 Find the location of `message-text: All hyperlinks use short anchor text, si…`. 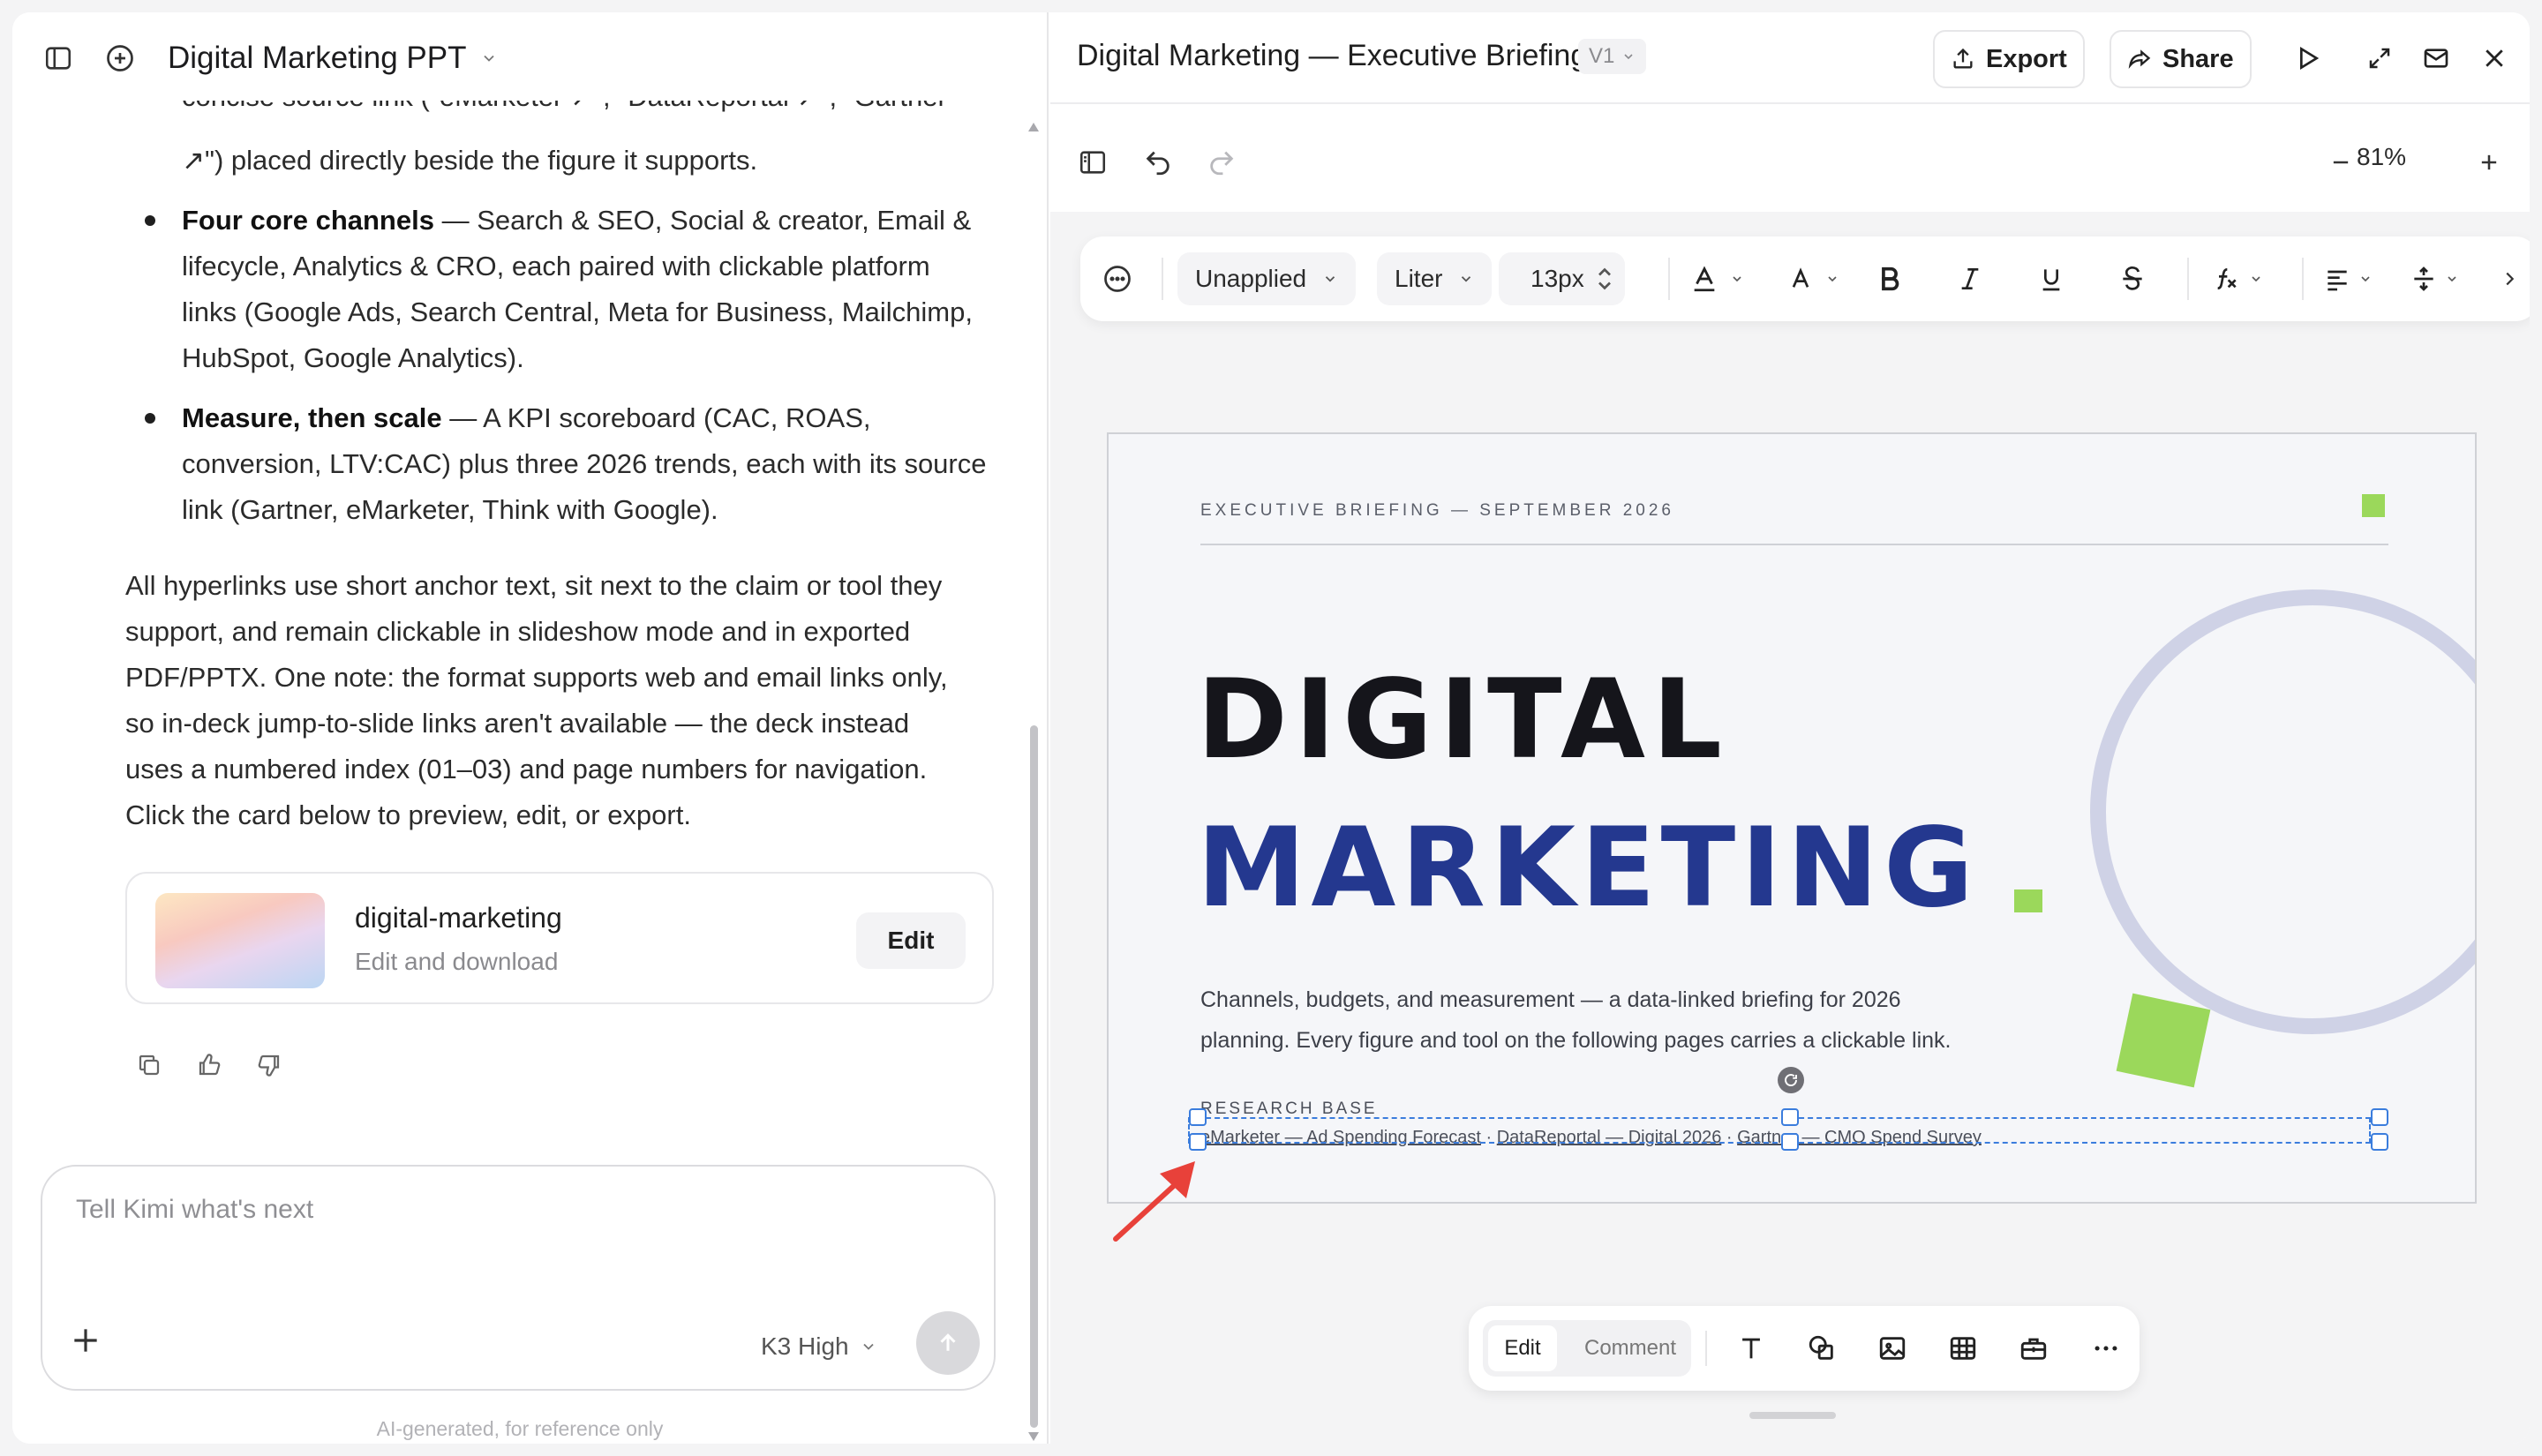

message-text: All hyperlinks use short anchor text, si… is located at coordinates (534, 585).